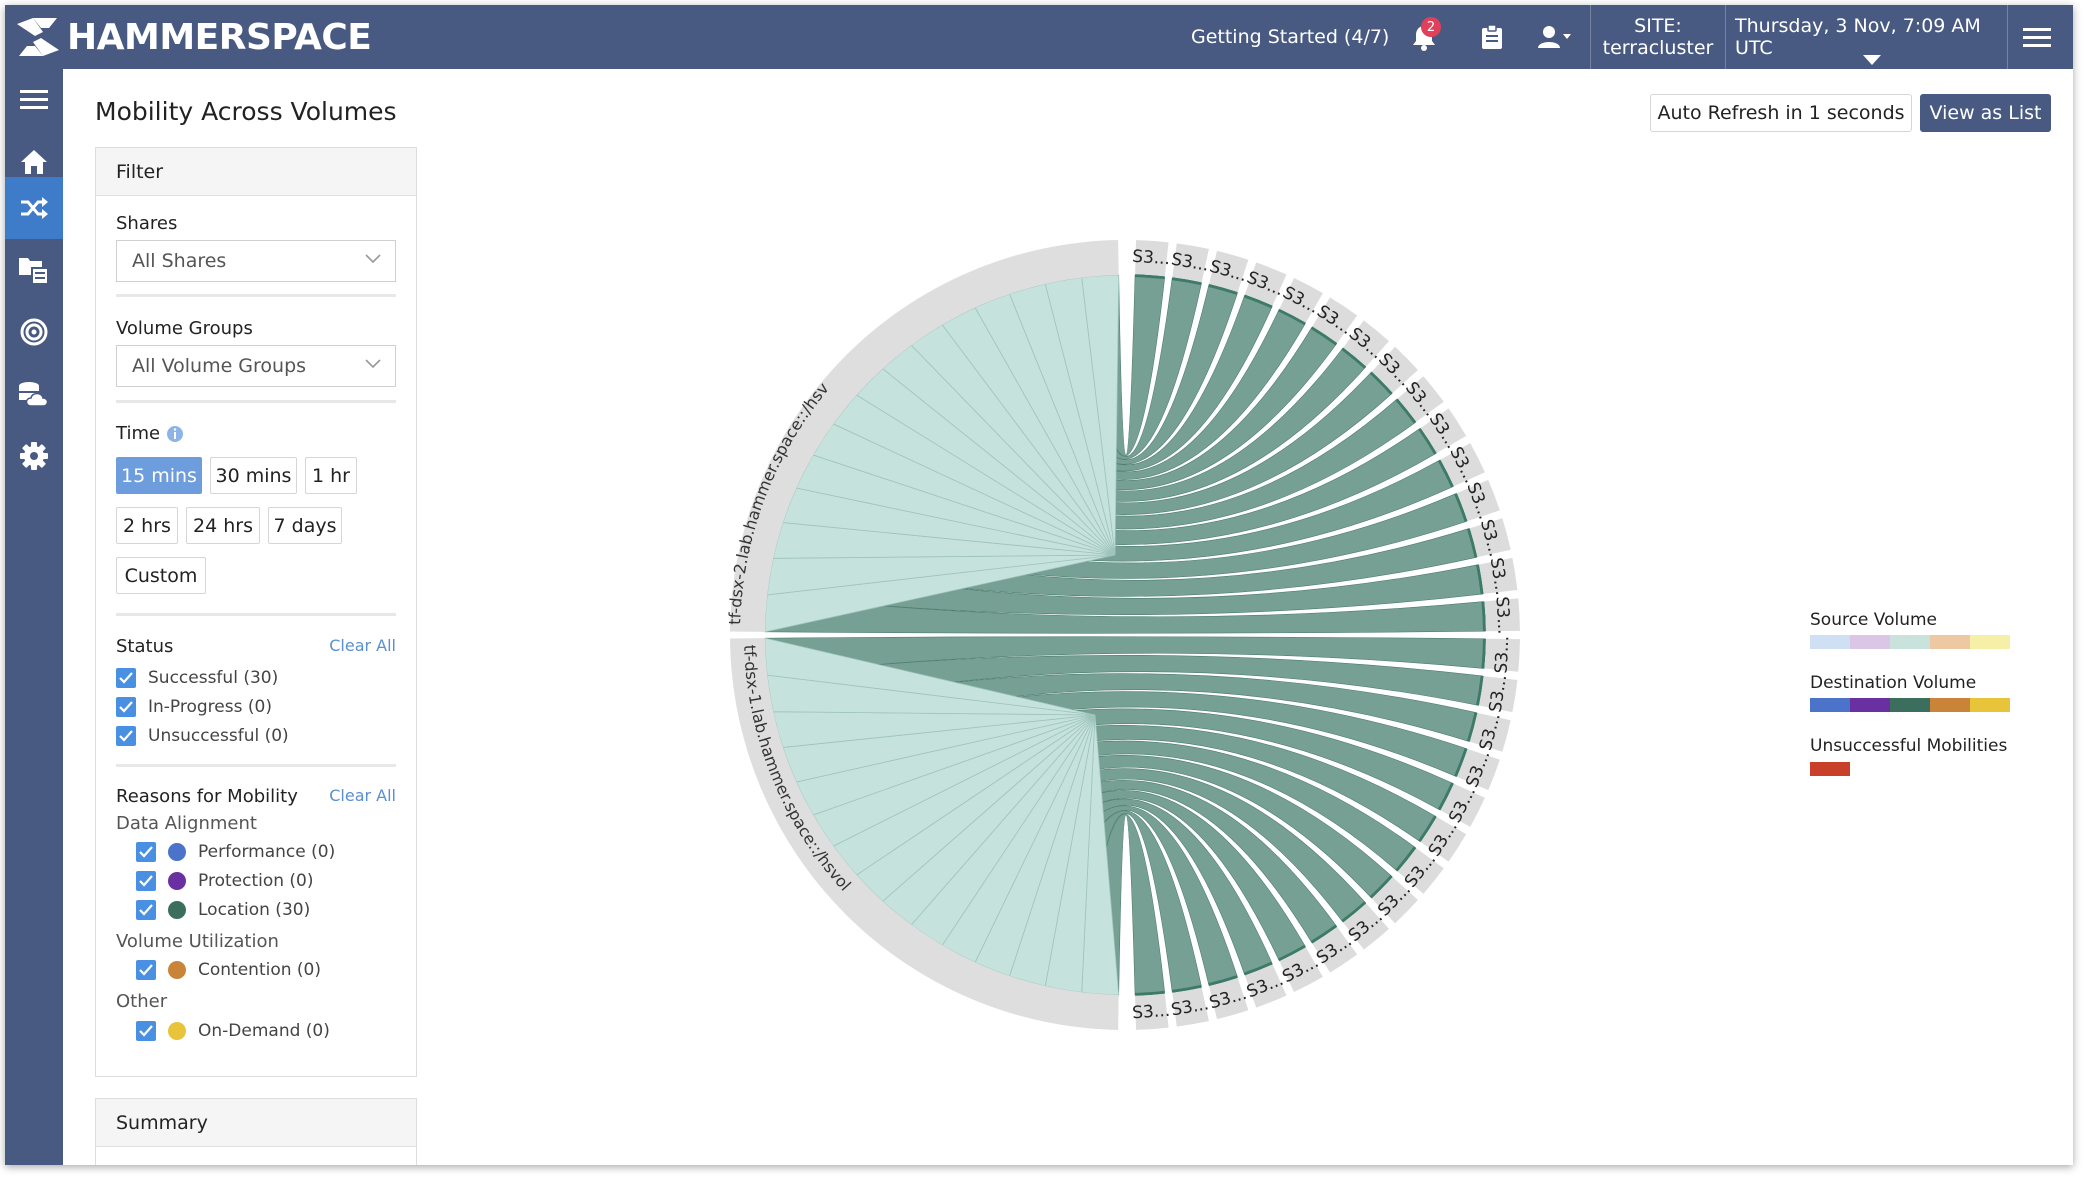  Describe the element at coordinates (223, 525) in the screenshot. I see `time-24-hrs: 24 hrs` at that location.